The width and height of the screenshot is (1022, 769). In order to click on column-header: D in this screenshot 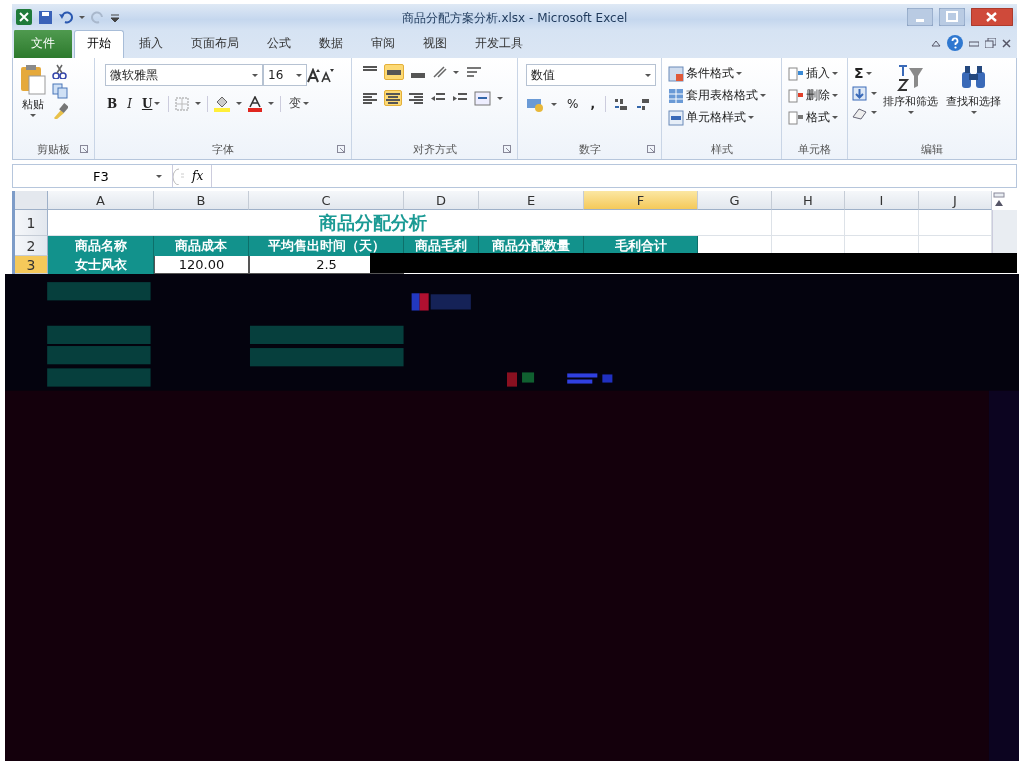, I will do `click(441, 200)`.